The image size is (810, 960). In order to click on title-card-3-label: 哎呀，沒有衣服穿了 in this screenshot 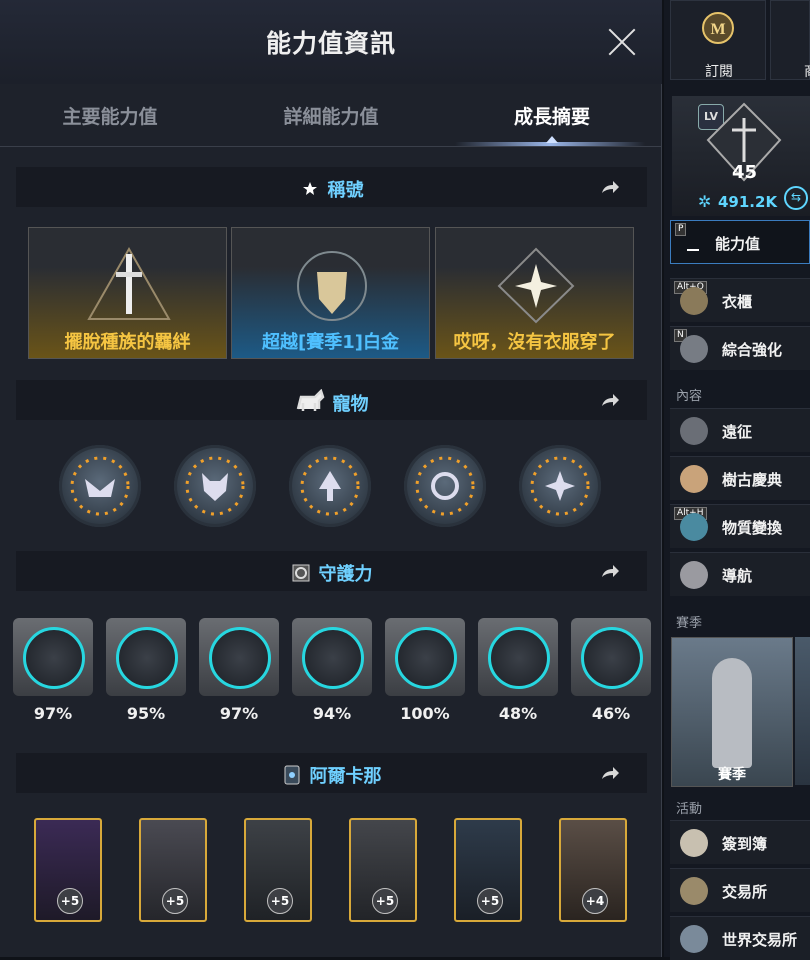, I will do `click(534, 342)`.